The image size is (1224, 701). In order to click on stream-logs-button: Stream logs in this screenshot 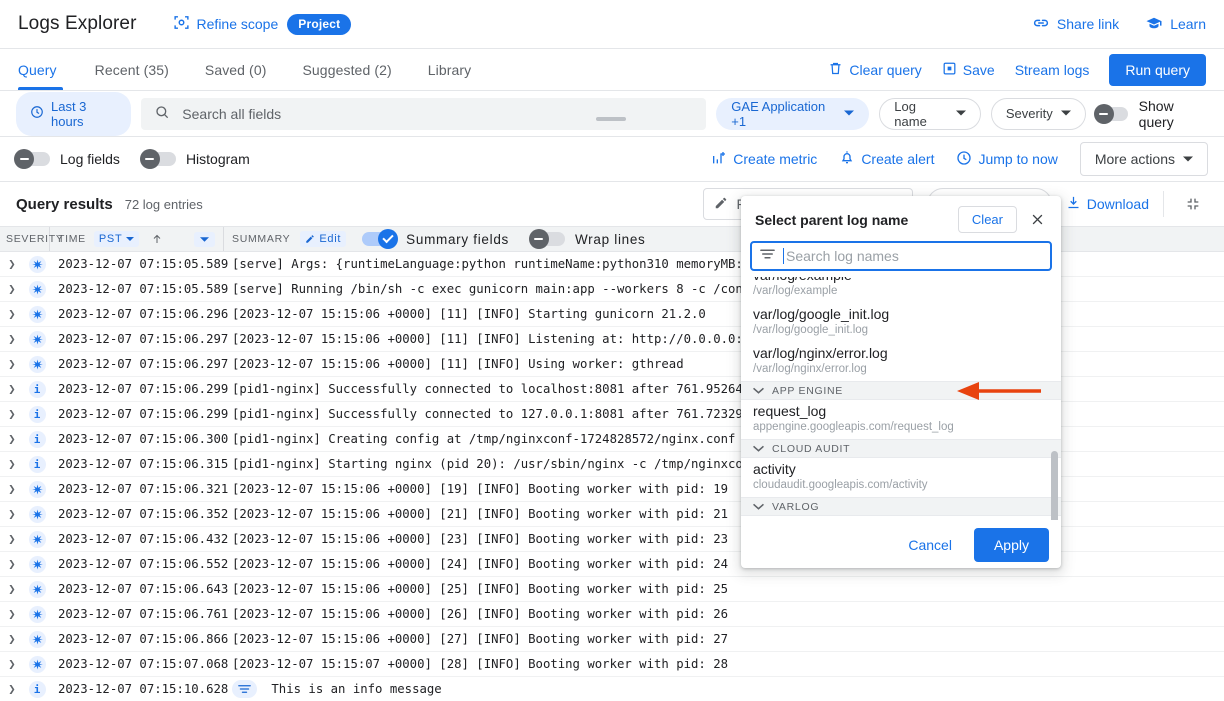, I will do `click(1052, 70)`.